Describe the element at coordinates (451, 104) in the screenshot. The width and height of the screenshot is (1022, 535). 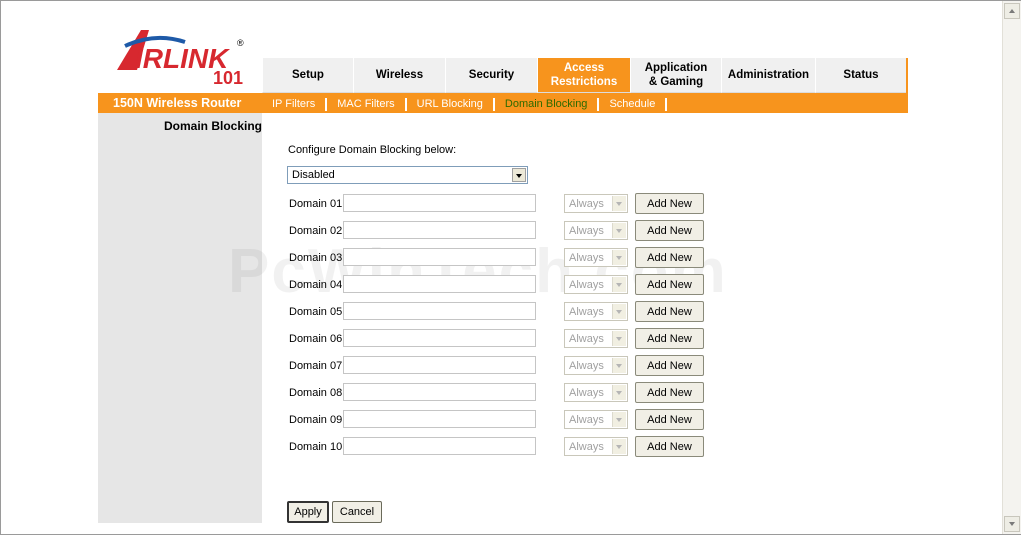
I see `subtab-url-blocking: URL Blocking` at that location.